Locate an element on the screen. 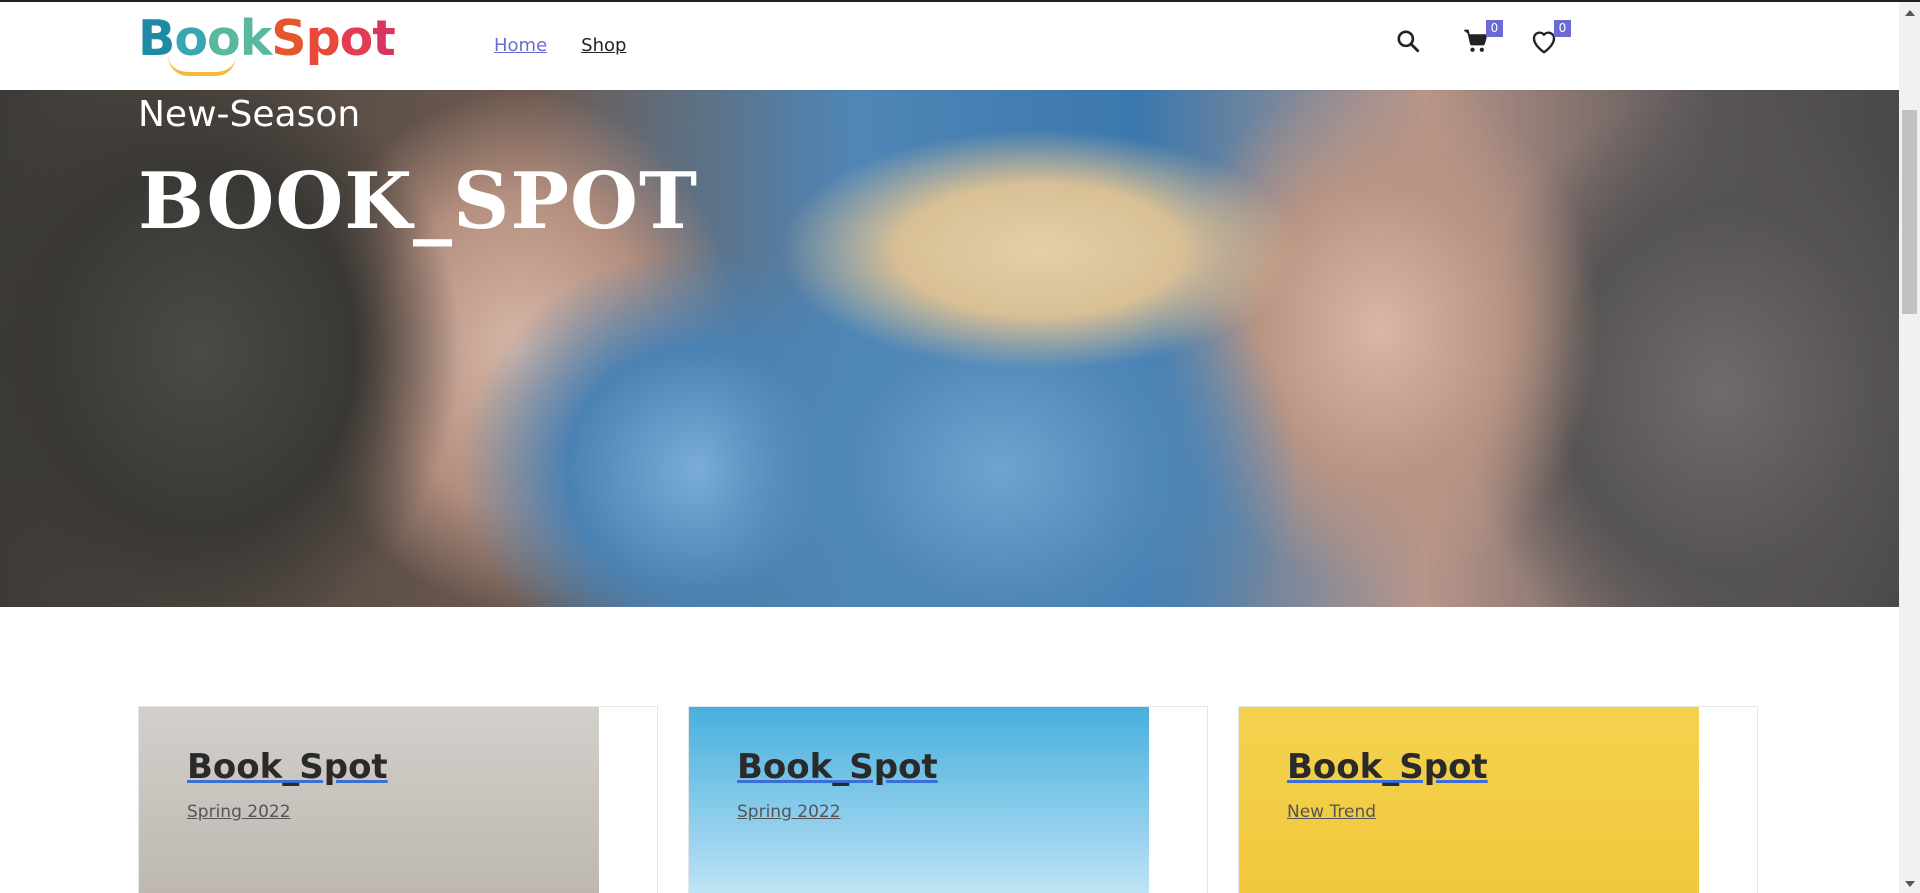  cart-button: 0 is located at coordinates (1482, 38).